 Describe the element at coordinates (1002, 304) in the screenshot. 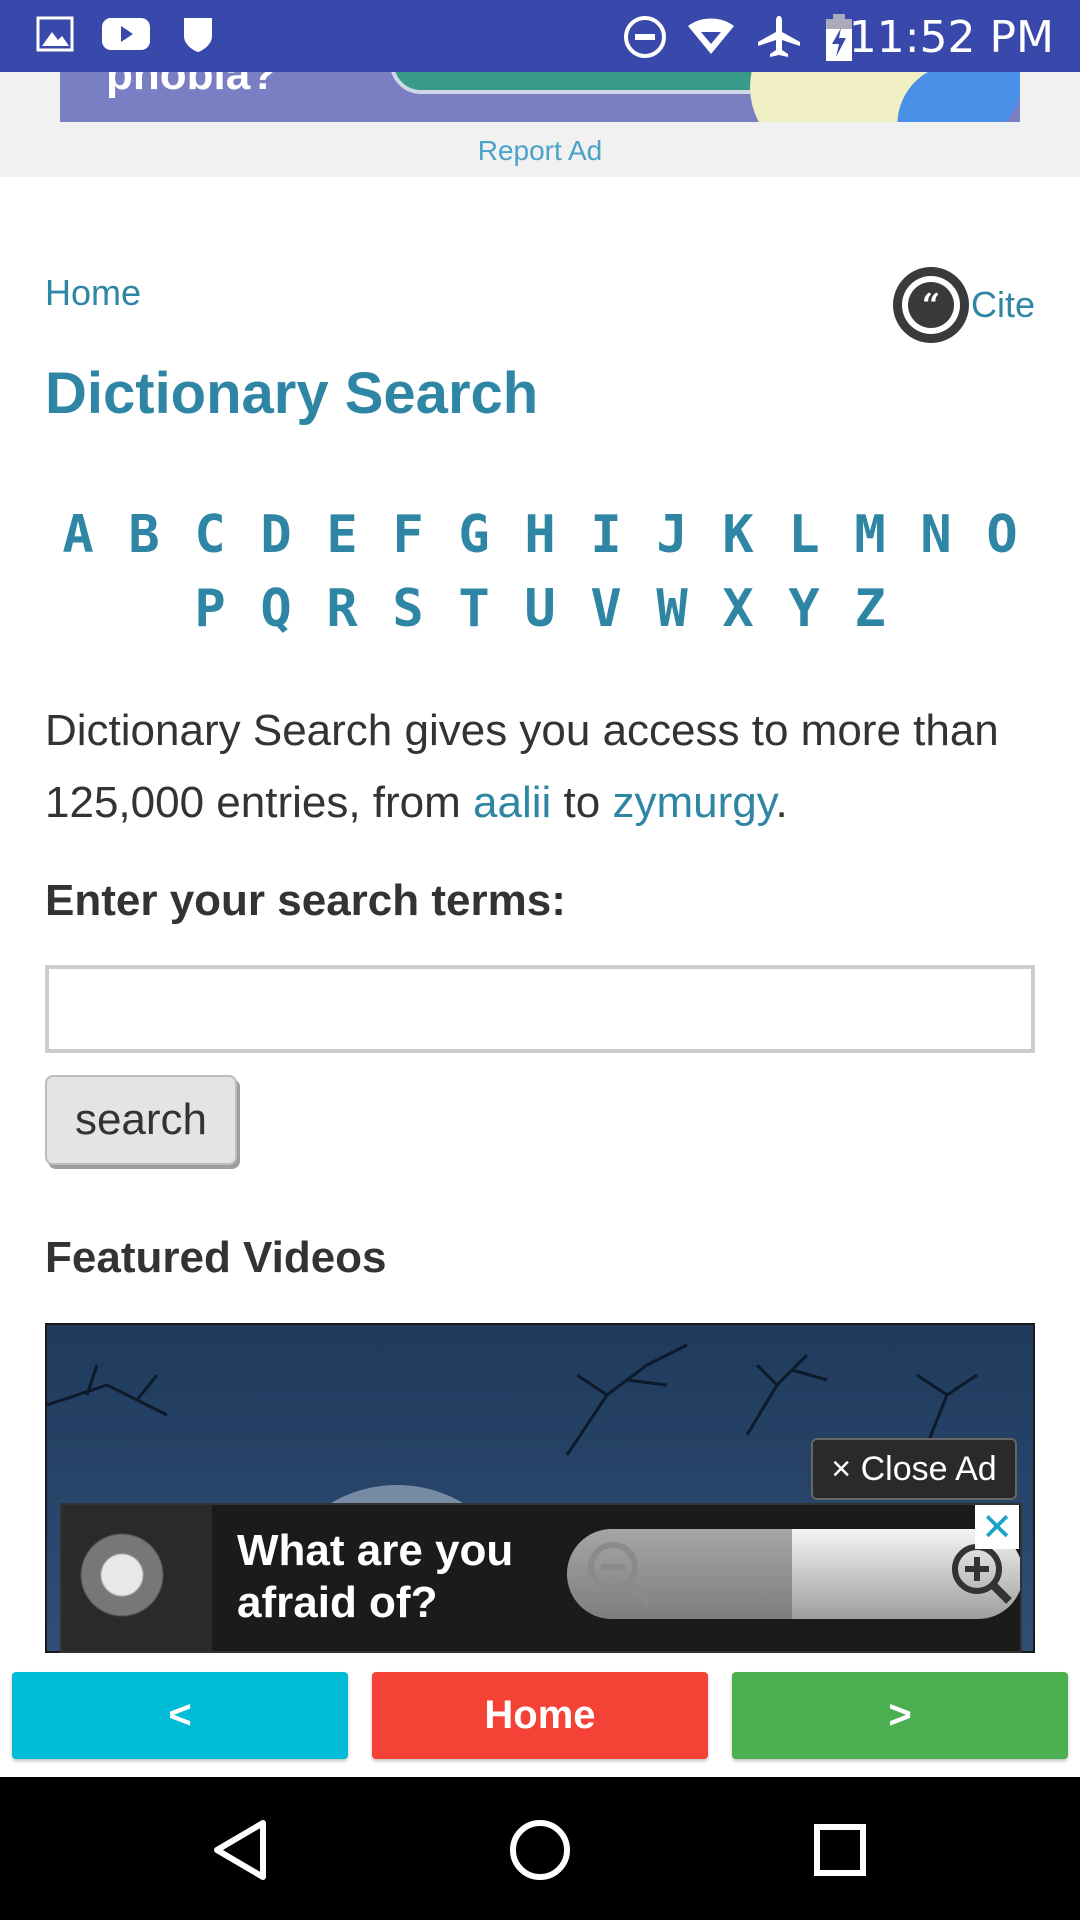

I see `cite-label: Cite` at that location.